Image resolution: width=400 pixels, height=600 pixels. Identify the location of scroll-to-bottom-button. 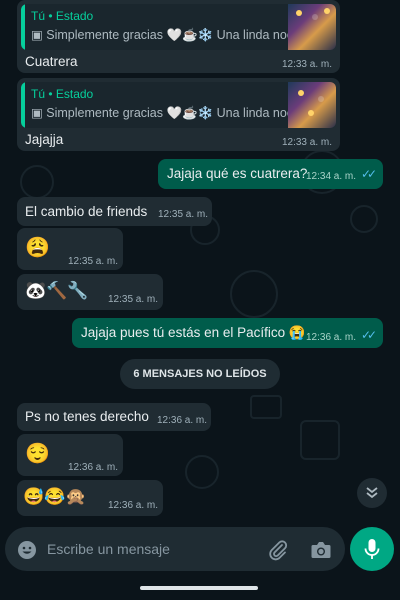
(372, 493).